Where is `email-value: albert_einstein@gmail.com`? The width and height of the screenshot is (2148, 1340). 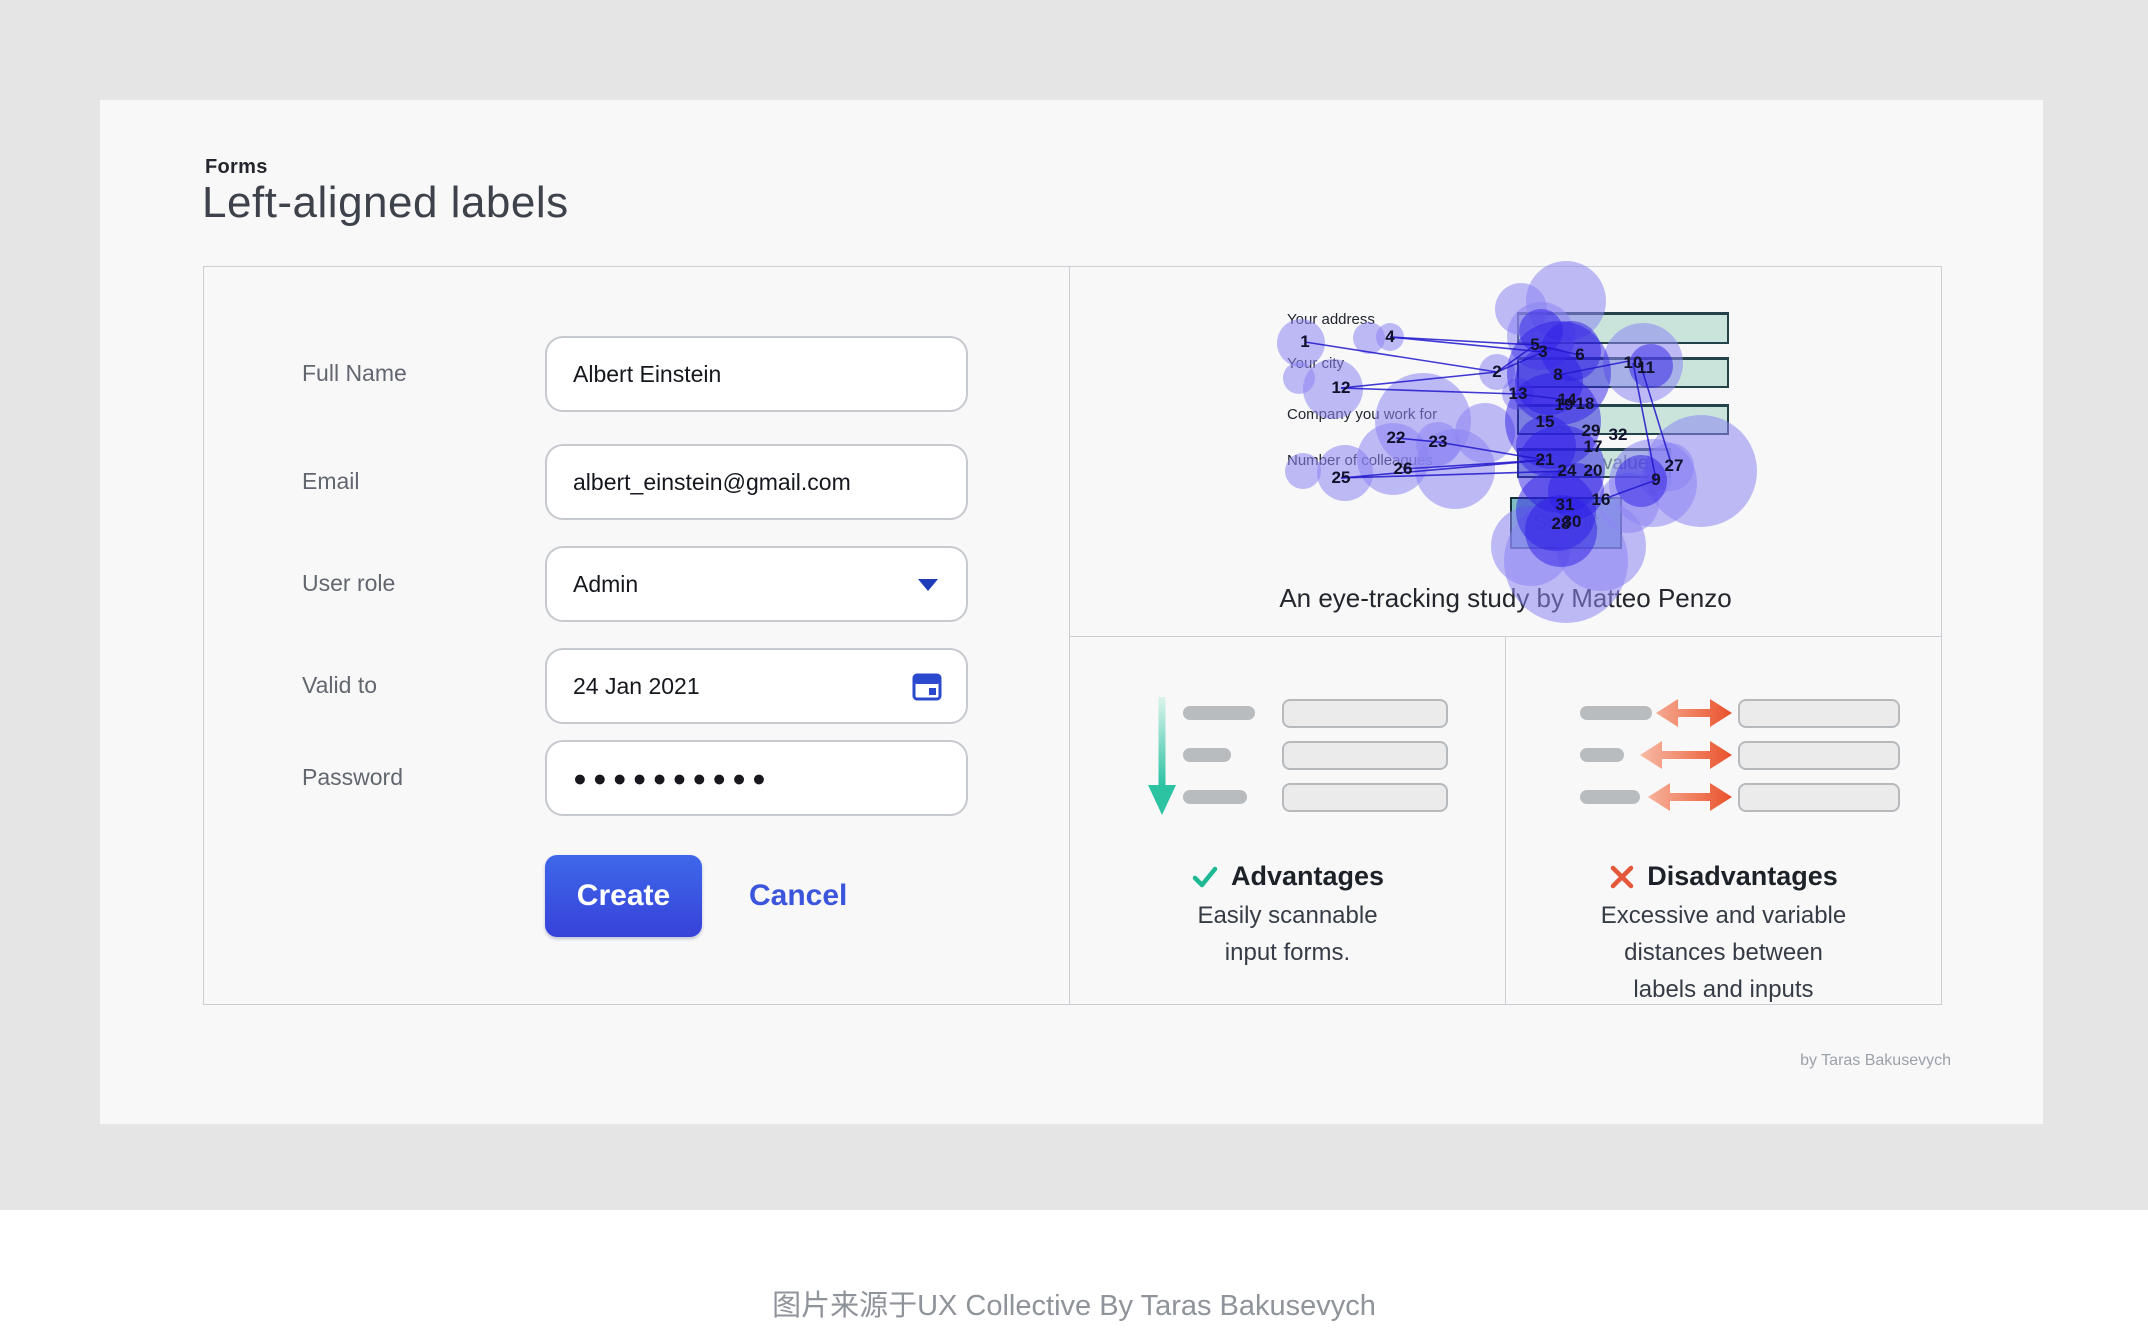 email-value: albert_einstein@gmail.com is located at coordinates (712, 481).